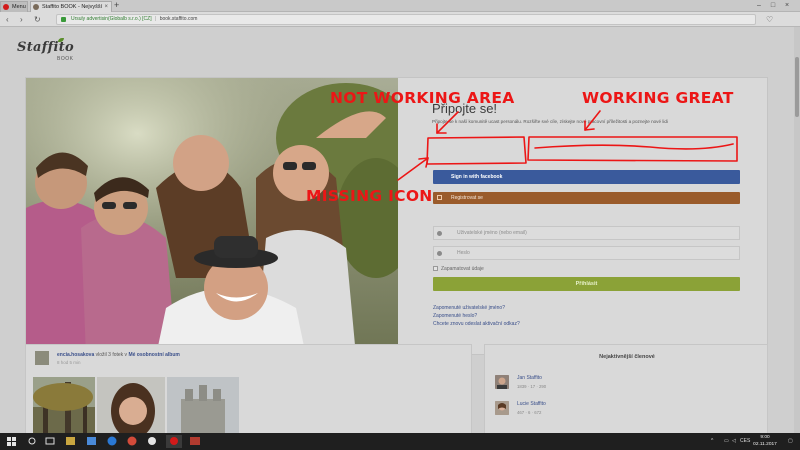 The image size is (800, 450). I want to click on url-secure-label: Ursuly advertisin(Globalb s.r.o.) [CZ], so click(111, 19).